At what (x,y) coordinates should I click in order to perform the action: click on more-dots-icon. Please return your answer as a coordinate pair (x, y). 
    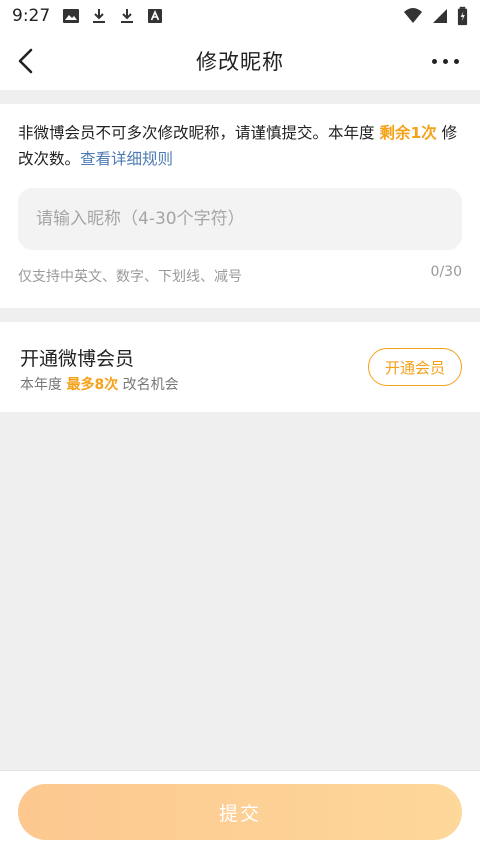
    Looking at the image, I should click on (447, 61).